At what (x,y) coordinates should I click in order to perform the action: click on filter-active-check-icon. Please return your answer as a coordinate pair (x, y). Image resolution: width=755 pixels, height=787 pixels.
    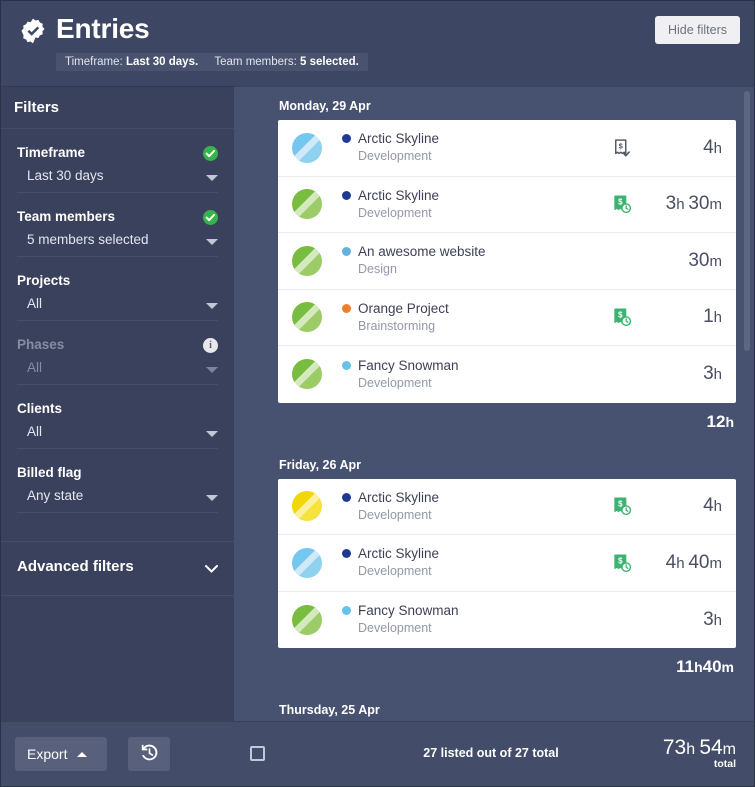
    Looking at the image, I should click on (210, 153).